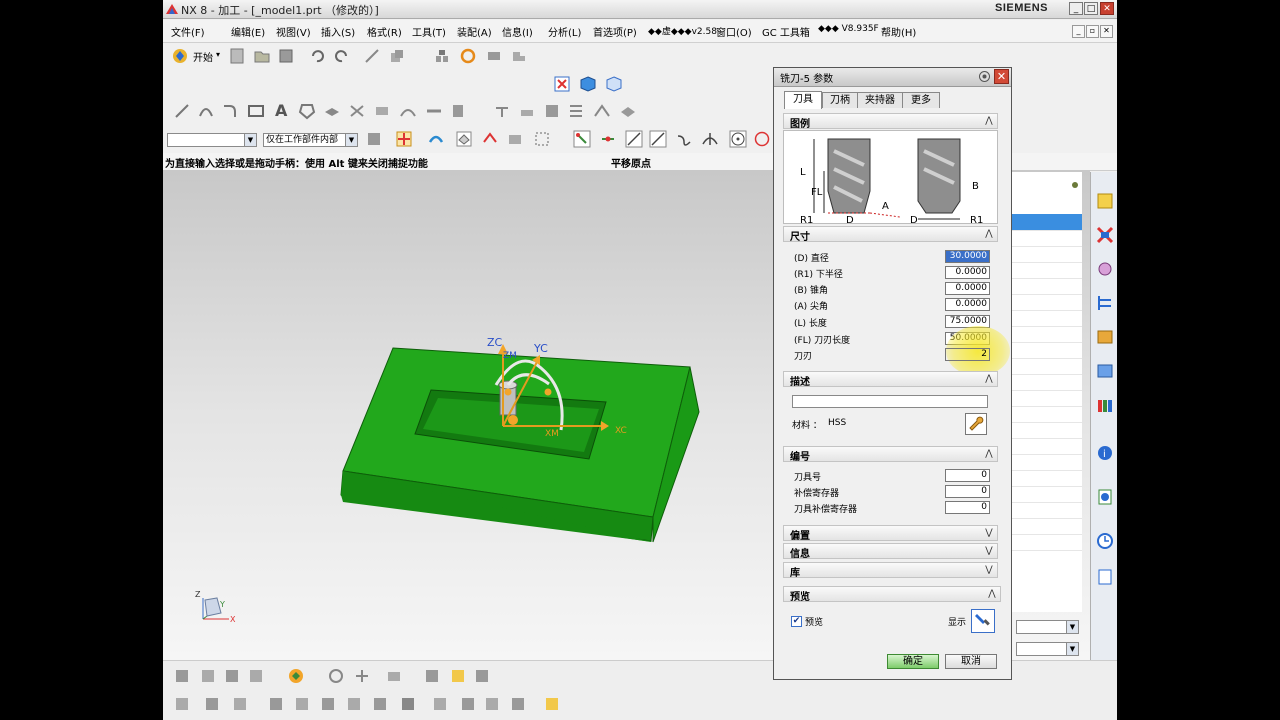  What do you see at coordinates (357, 111) in the screenshot?
I see `trim-icon` at bounding box center [357, 111].